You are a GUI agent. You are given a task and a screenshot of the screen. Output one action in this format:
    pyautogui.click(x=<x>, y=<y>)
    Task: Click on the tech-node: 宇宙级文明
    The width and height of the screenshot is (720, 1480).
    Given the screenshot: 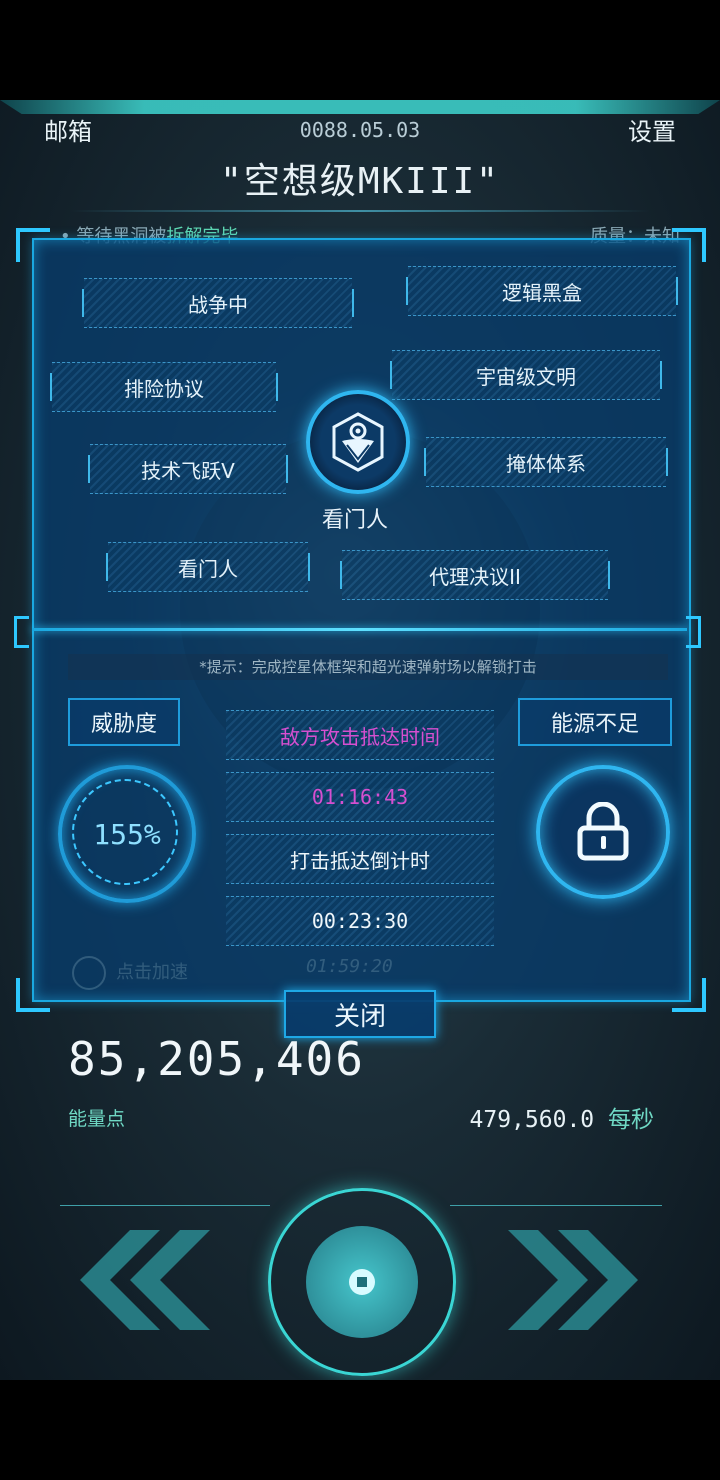 What is the action you would take?
    pyautogui.click(x=526, y=375)
    